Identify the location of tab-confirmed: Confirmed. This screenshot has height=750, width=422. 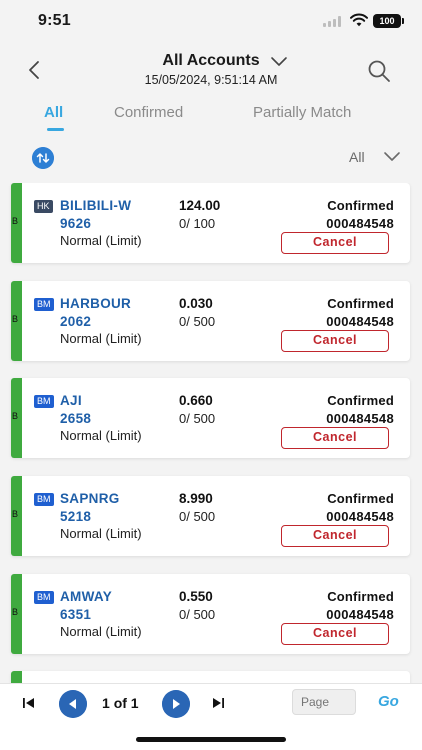
(148, 112).